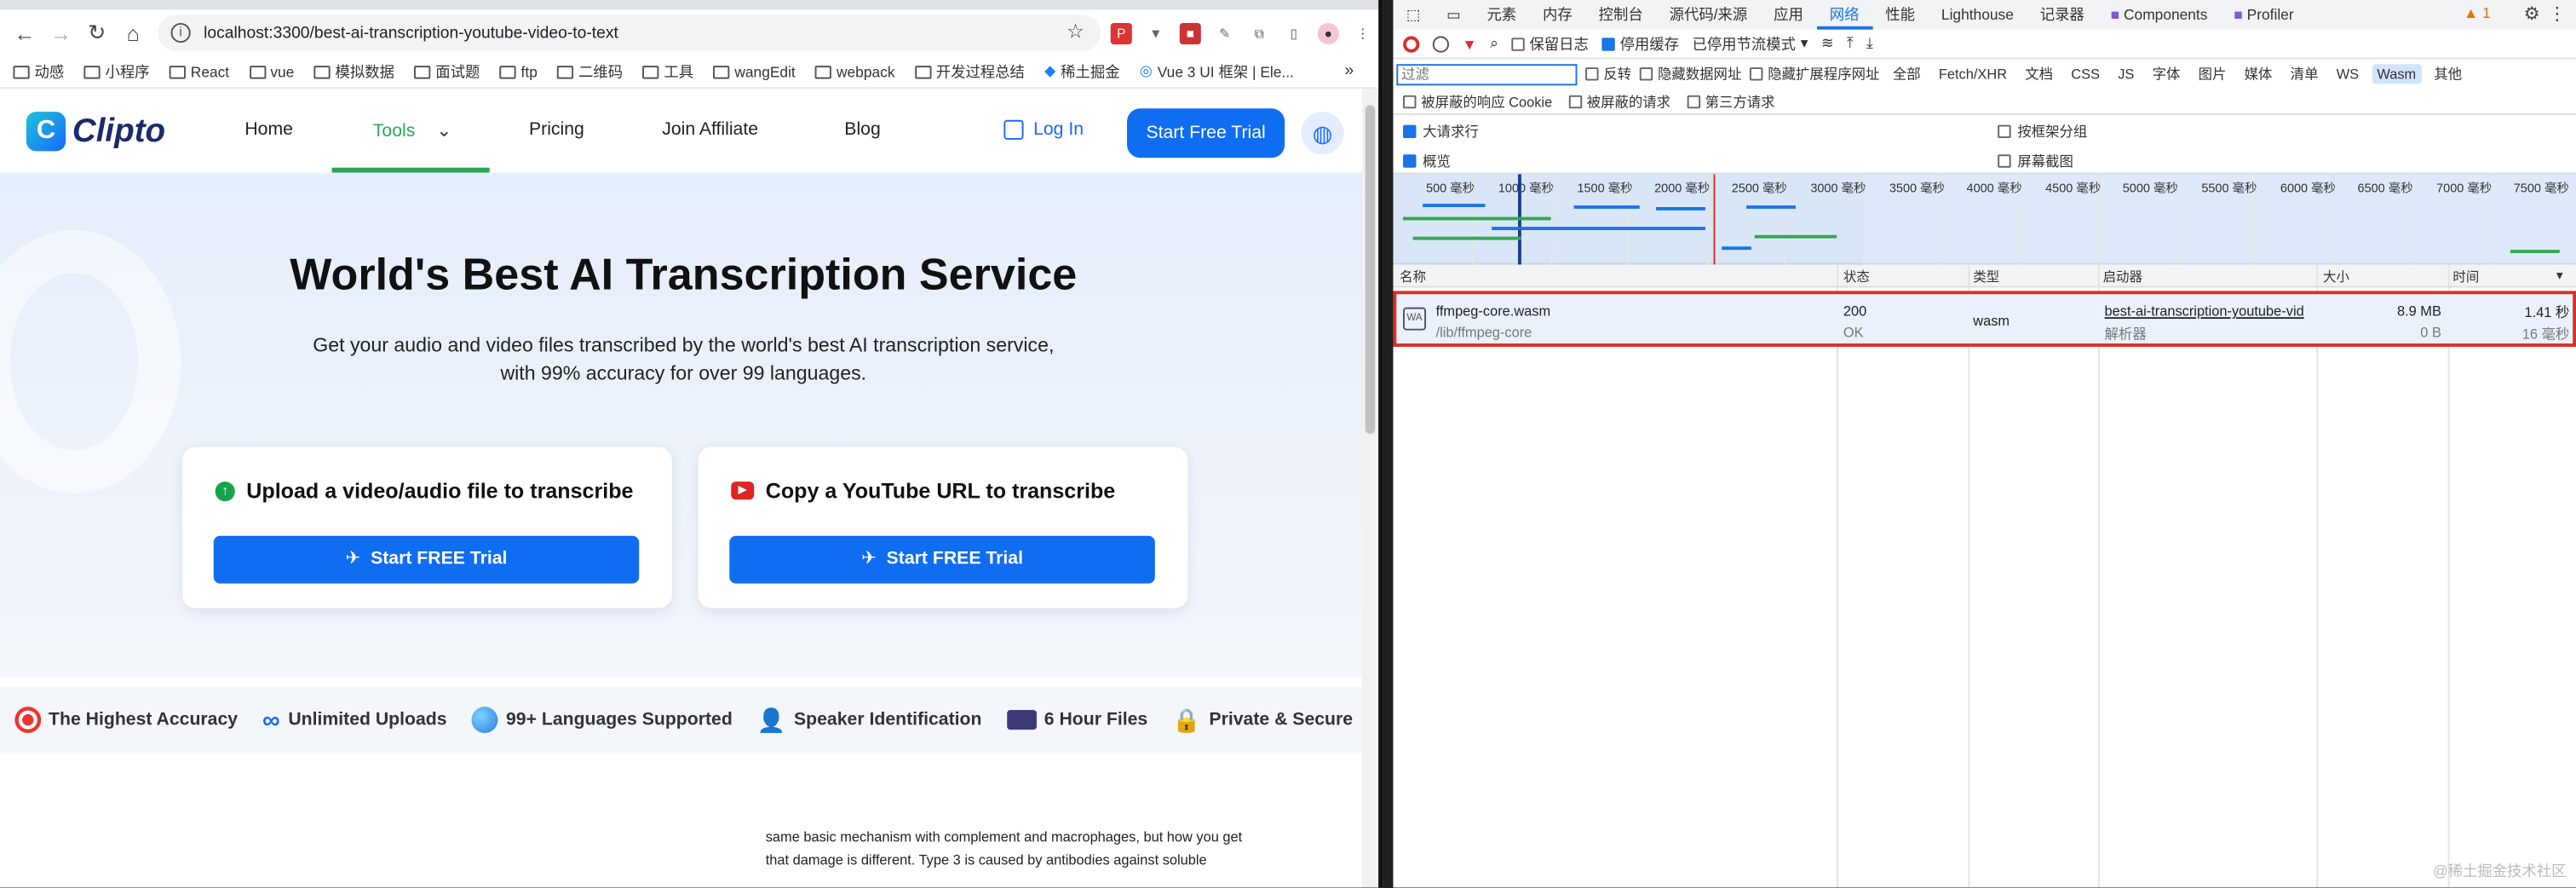  Describe the element at coordinates (1349, 71) in the screenshot. I see `bookmarks-more-icon: »` at that location.